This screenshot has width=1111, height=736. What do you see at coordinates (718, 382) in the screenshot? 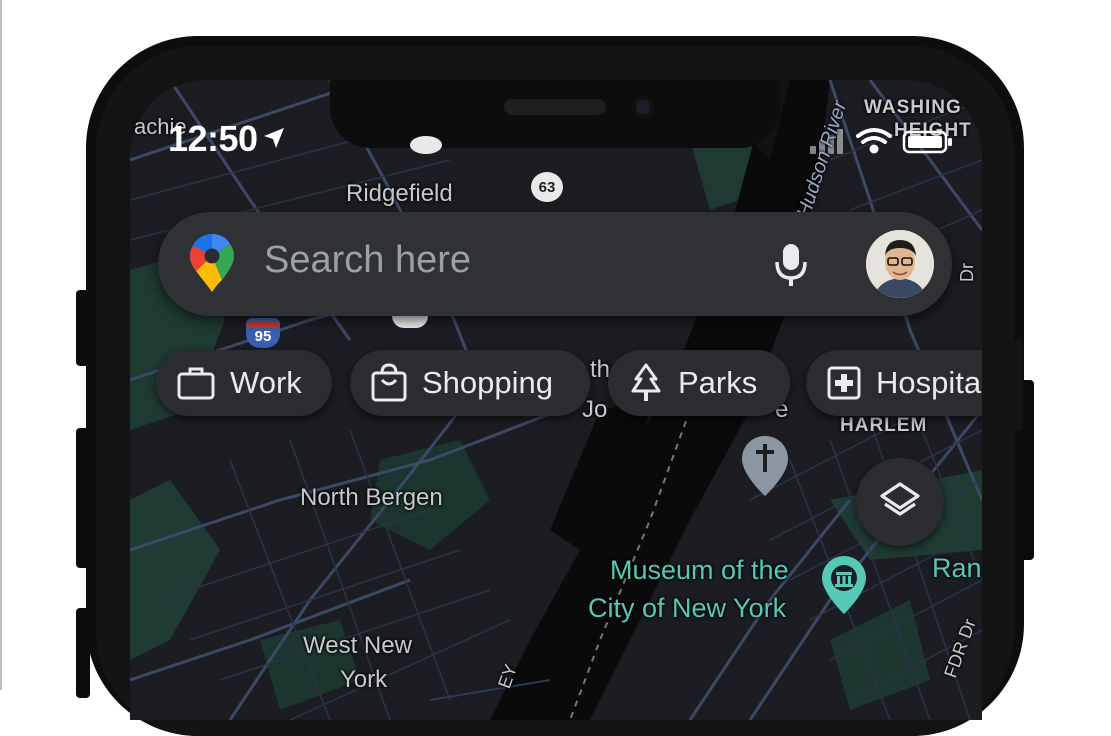
I see `chip-parks-label: Parks` at bounding box center [718, 382].